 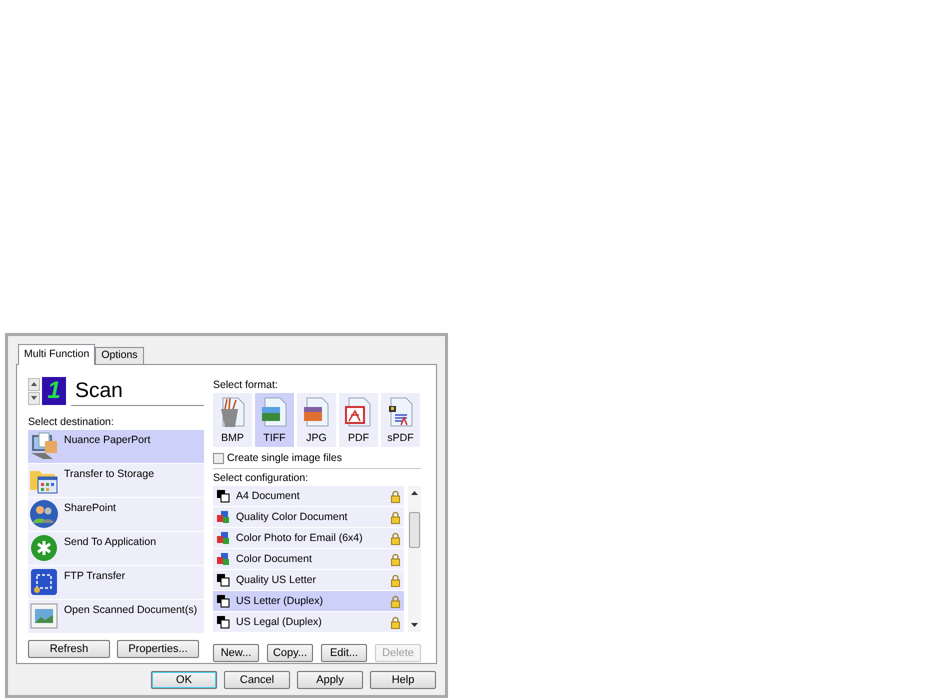 I want to click on format-option: PDF, so click(x=358, y=420).